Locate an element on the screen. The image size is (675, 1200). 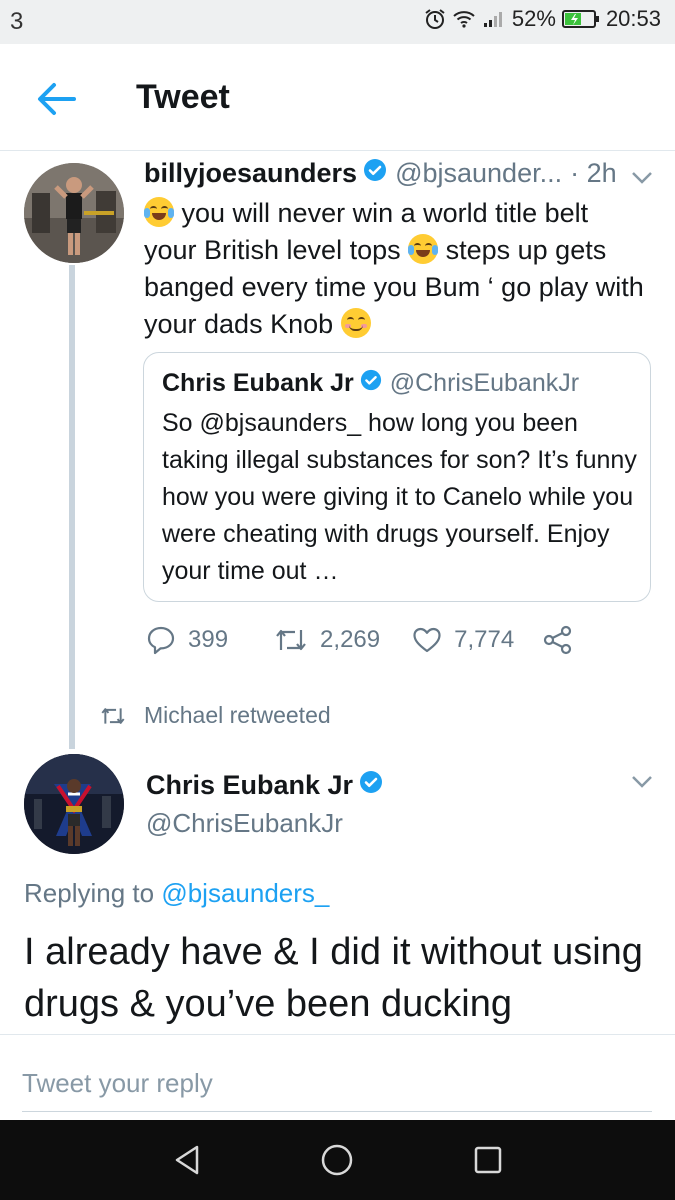
quoted-author-handle: @ChrisEubankJr is located at coordinates (484, 383).